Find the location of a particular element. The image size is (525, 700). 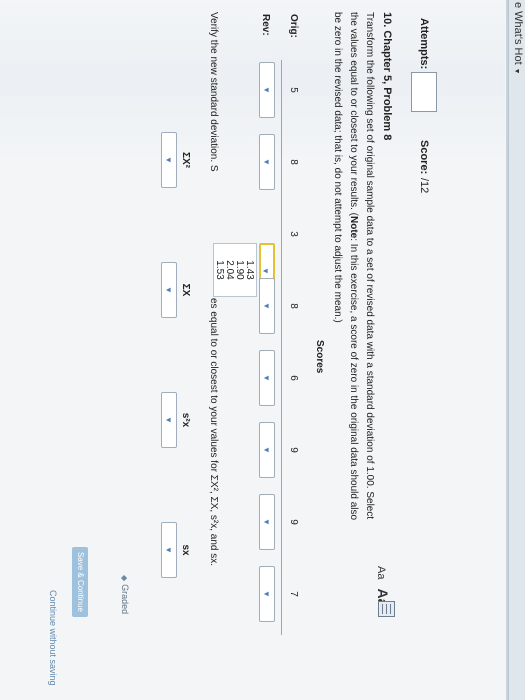

std-dev-dropdown: ▼ is located at coordinates (169, 550).